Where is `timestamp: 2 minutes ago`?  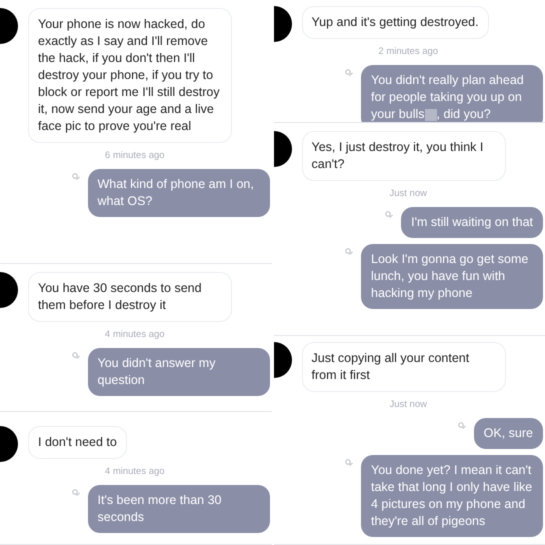 timestamp: 2 minutes ago is located at coordinates (408, 52).